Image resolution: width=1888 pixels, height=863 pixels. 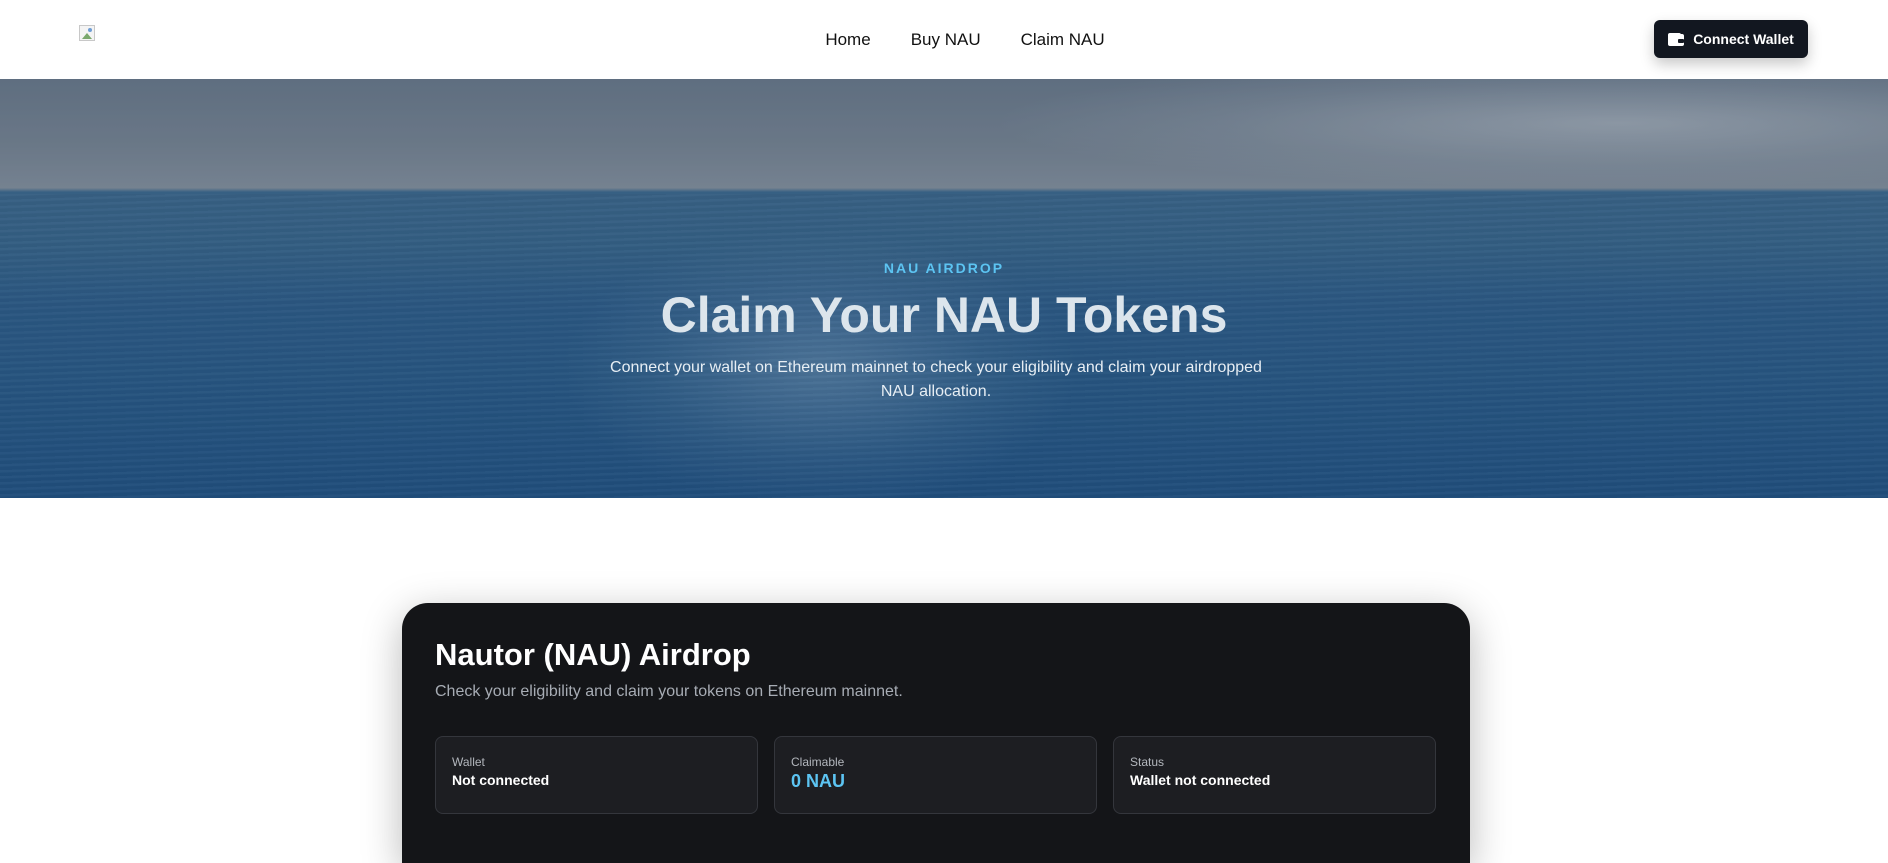 What do you see at coordinates (818, 762) in the screenshot?
I see `stat-claimable-label: Claimable` at bounding box center [818, 762].